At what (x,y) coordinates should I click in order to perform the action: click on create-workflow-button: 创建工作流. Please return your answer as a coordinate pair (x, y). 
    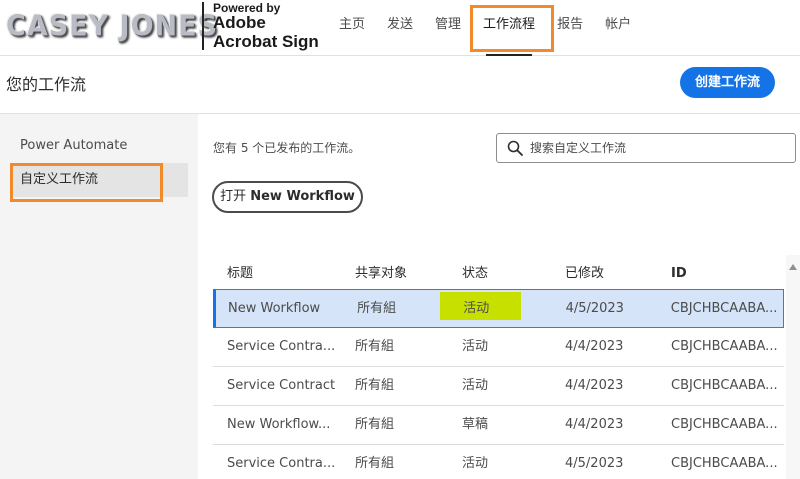
    Looking at the image, I should click on (727, 82).